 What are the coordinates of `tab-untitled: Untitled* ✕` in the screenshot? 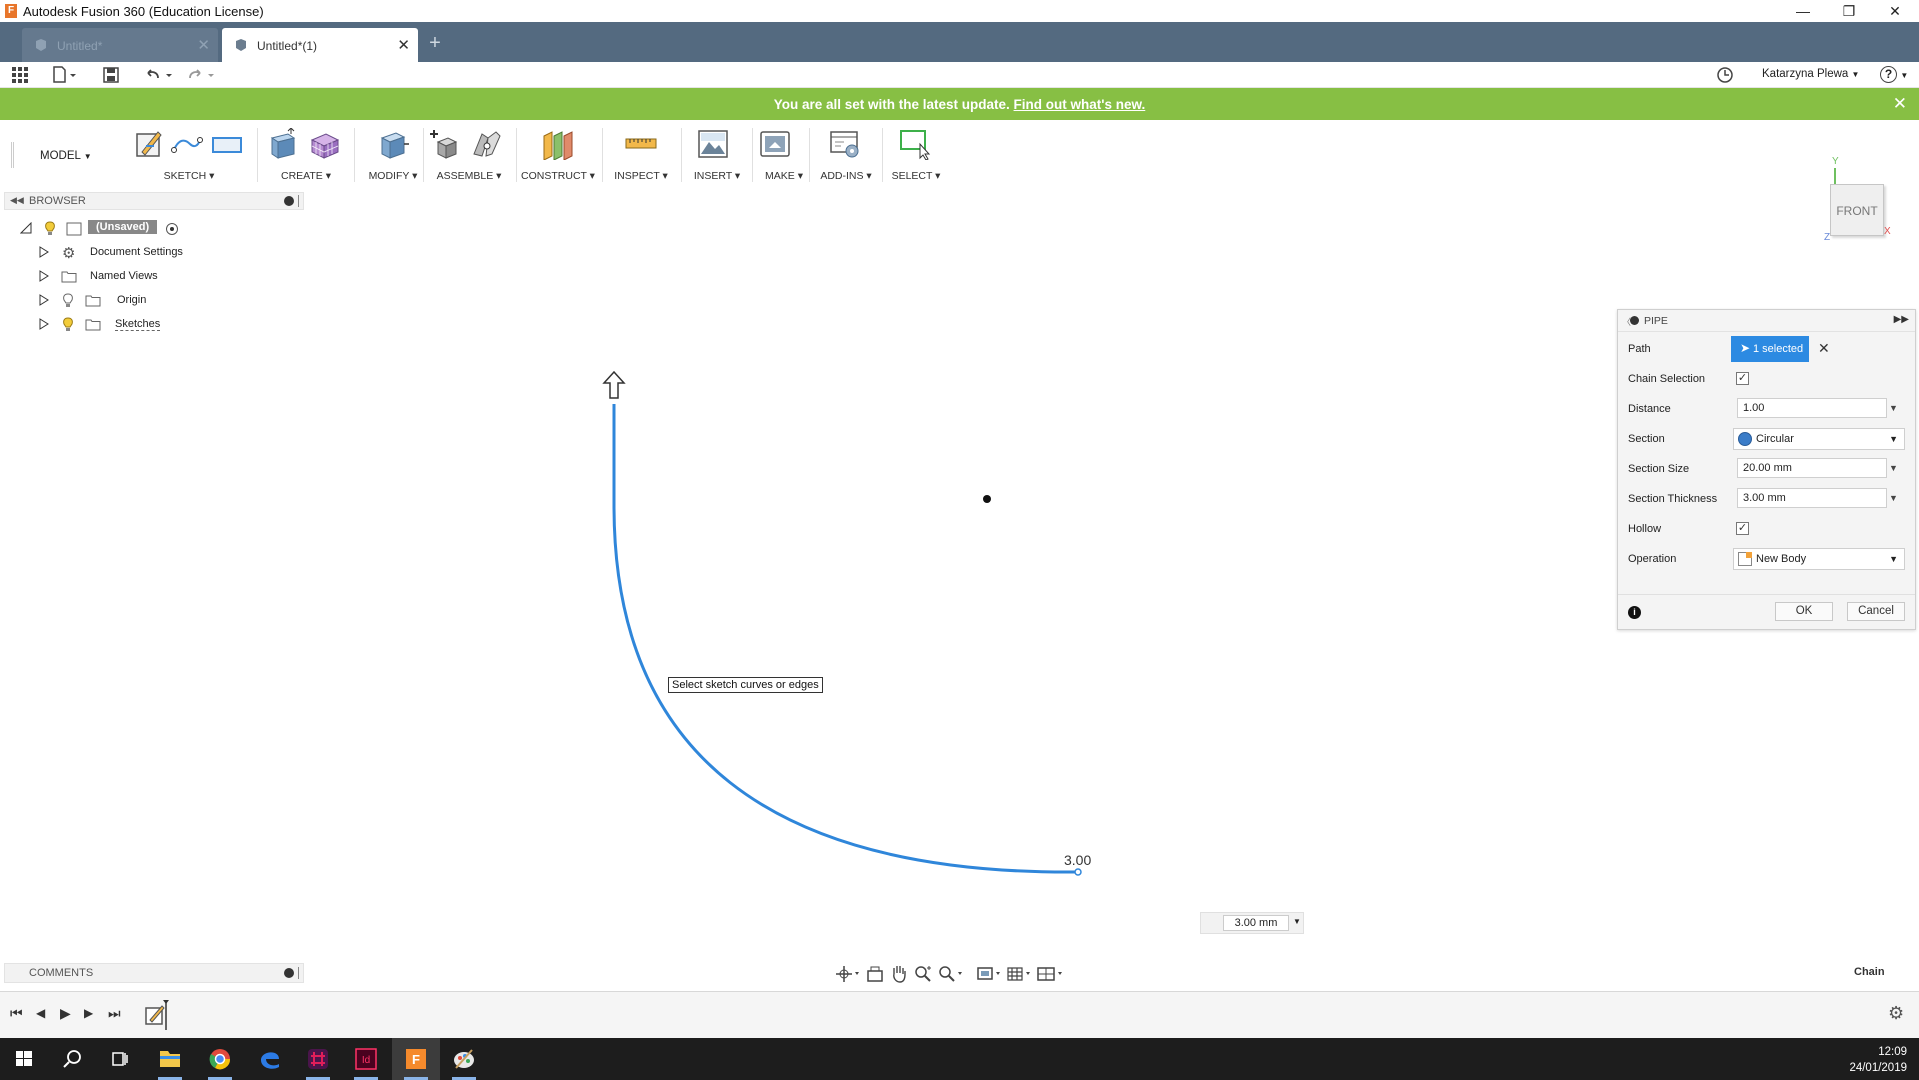 It's located at (120, 45).